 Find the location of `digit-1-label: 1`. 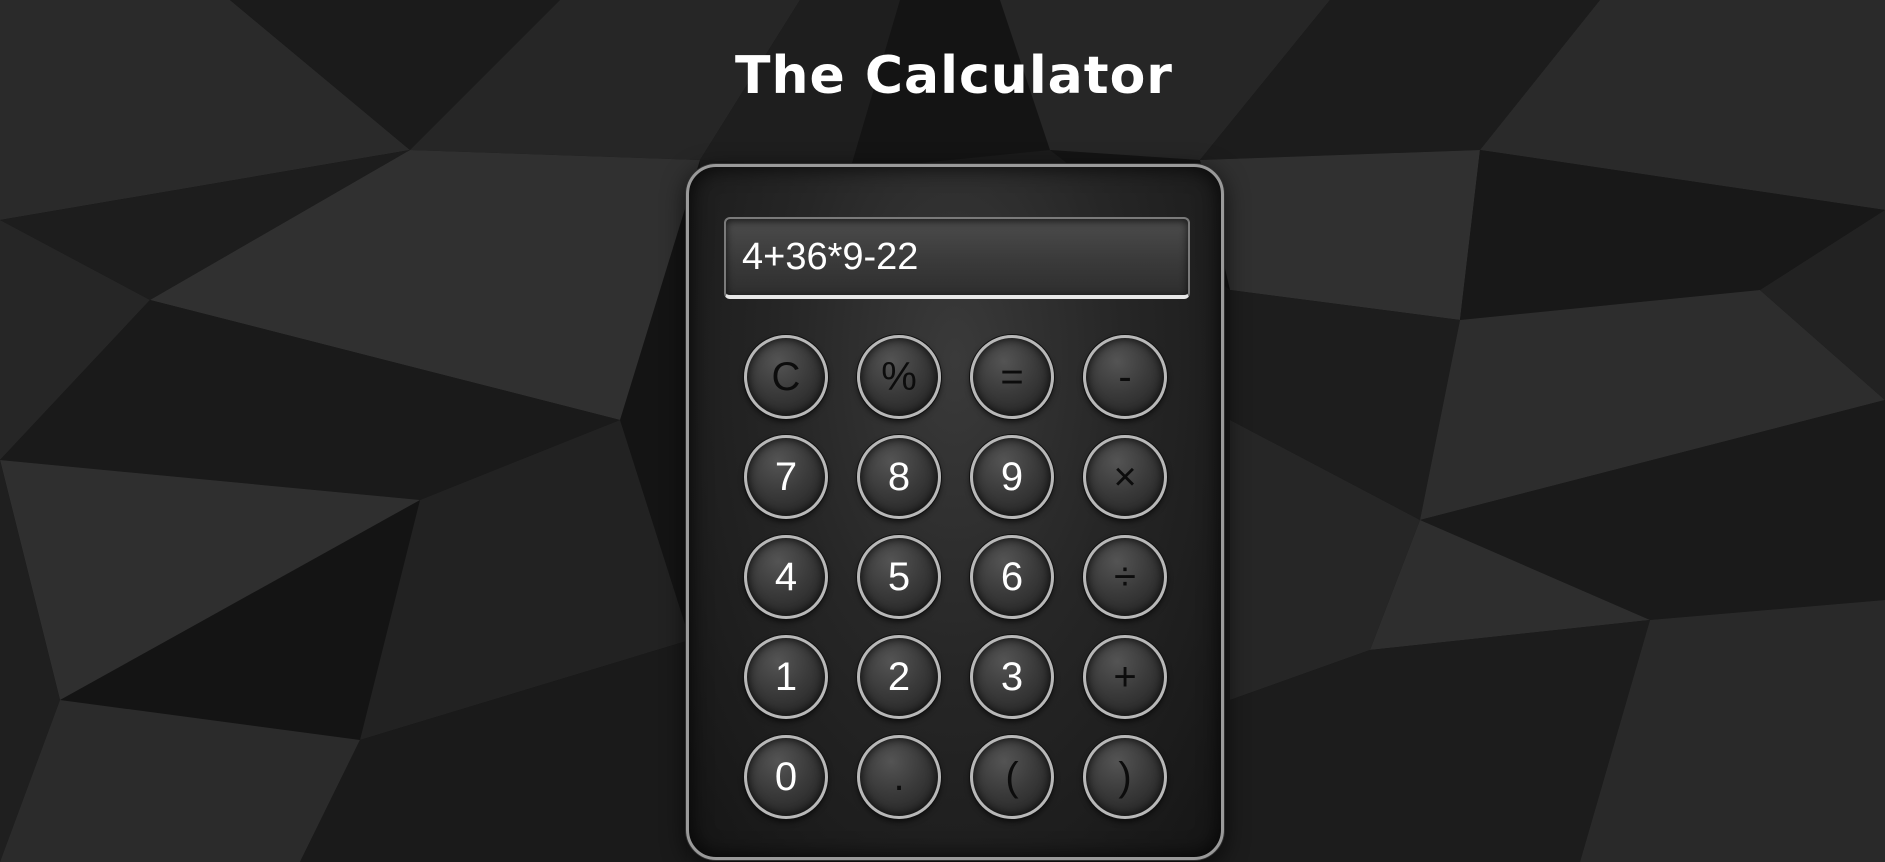

digit-1-label: 1 is located at coordinates (786, 677).